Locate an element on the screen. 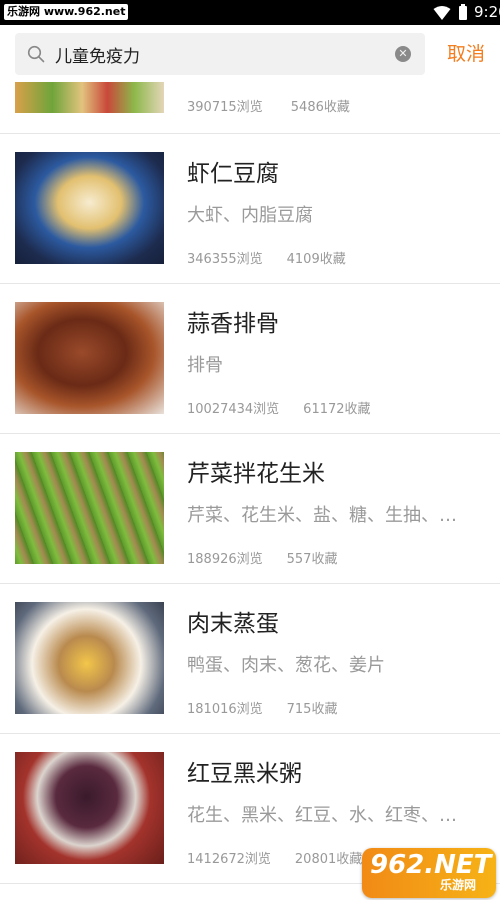 Image resolution: width=500 pixels, height=900 pixels. favorite-count: 5486收藏 is located at coordinates (320, 107).